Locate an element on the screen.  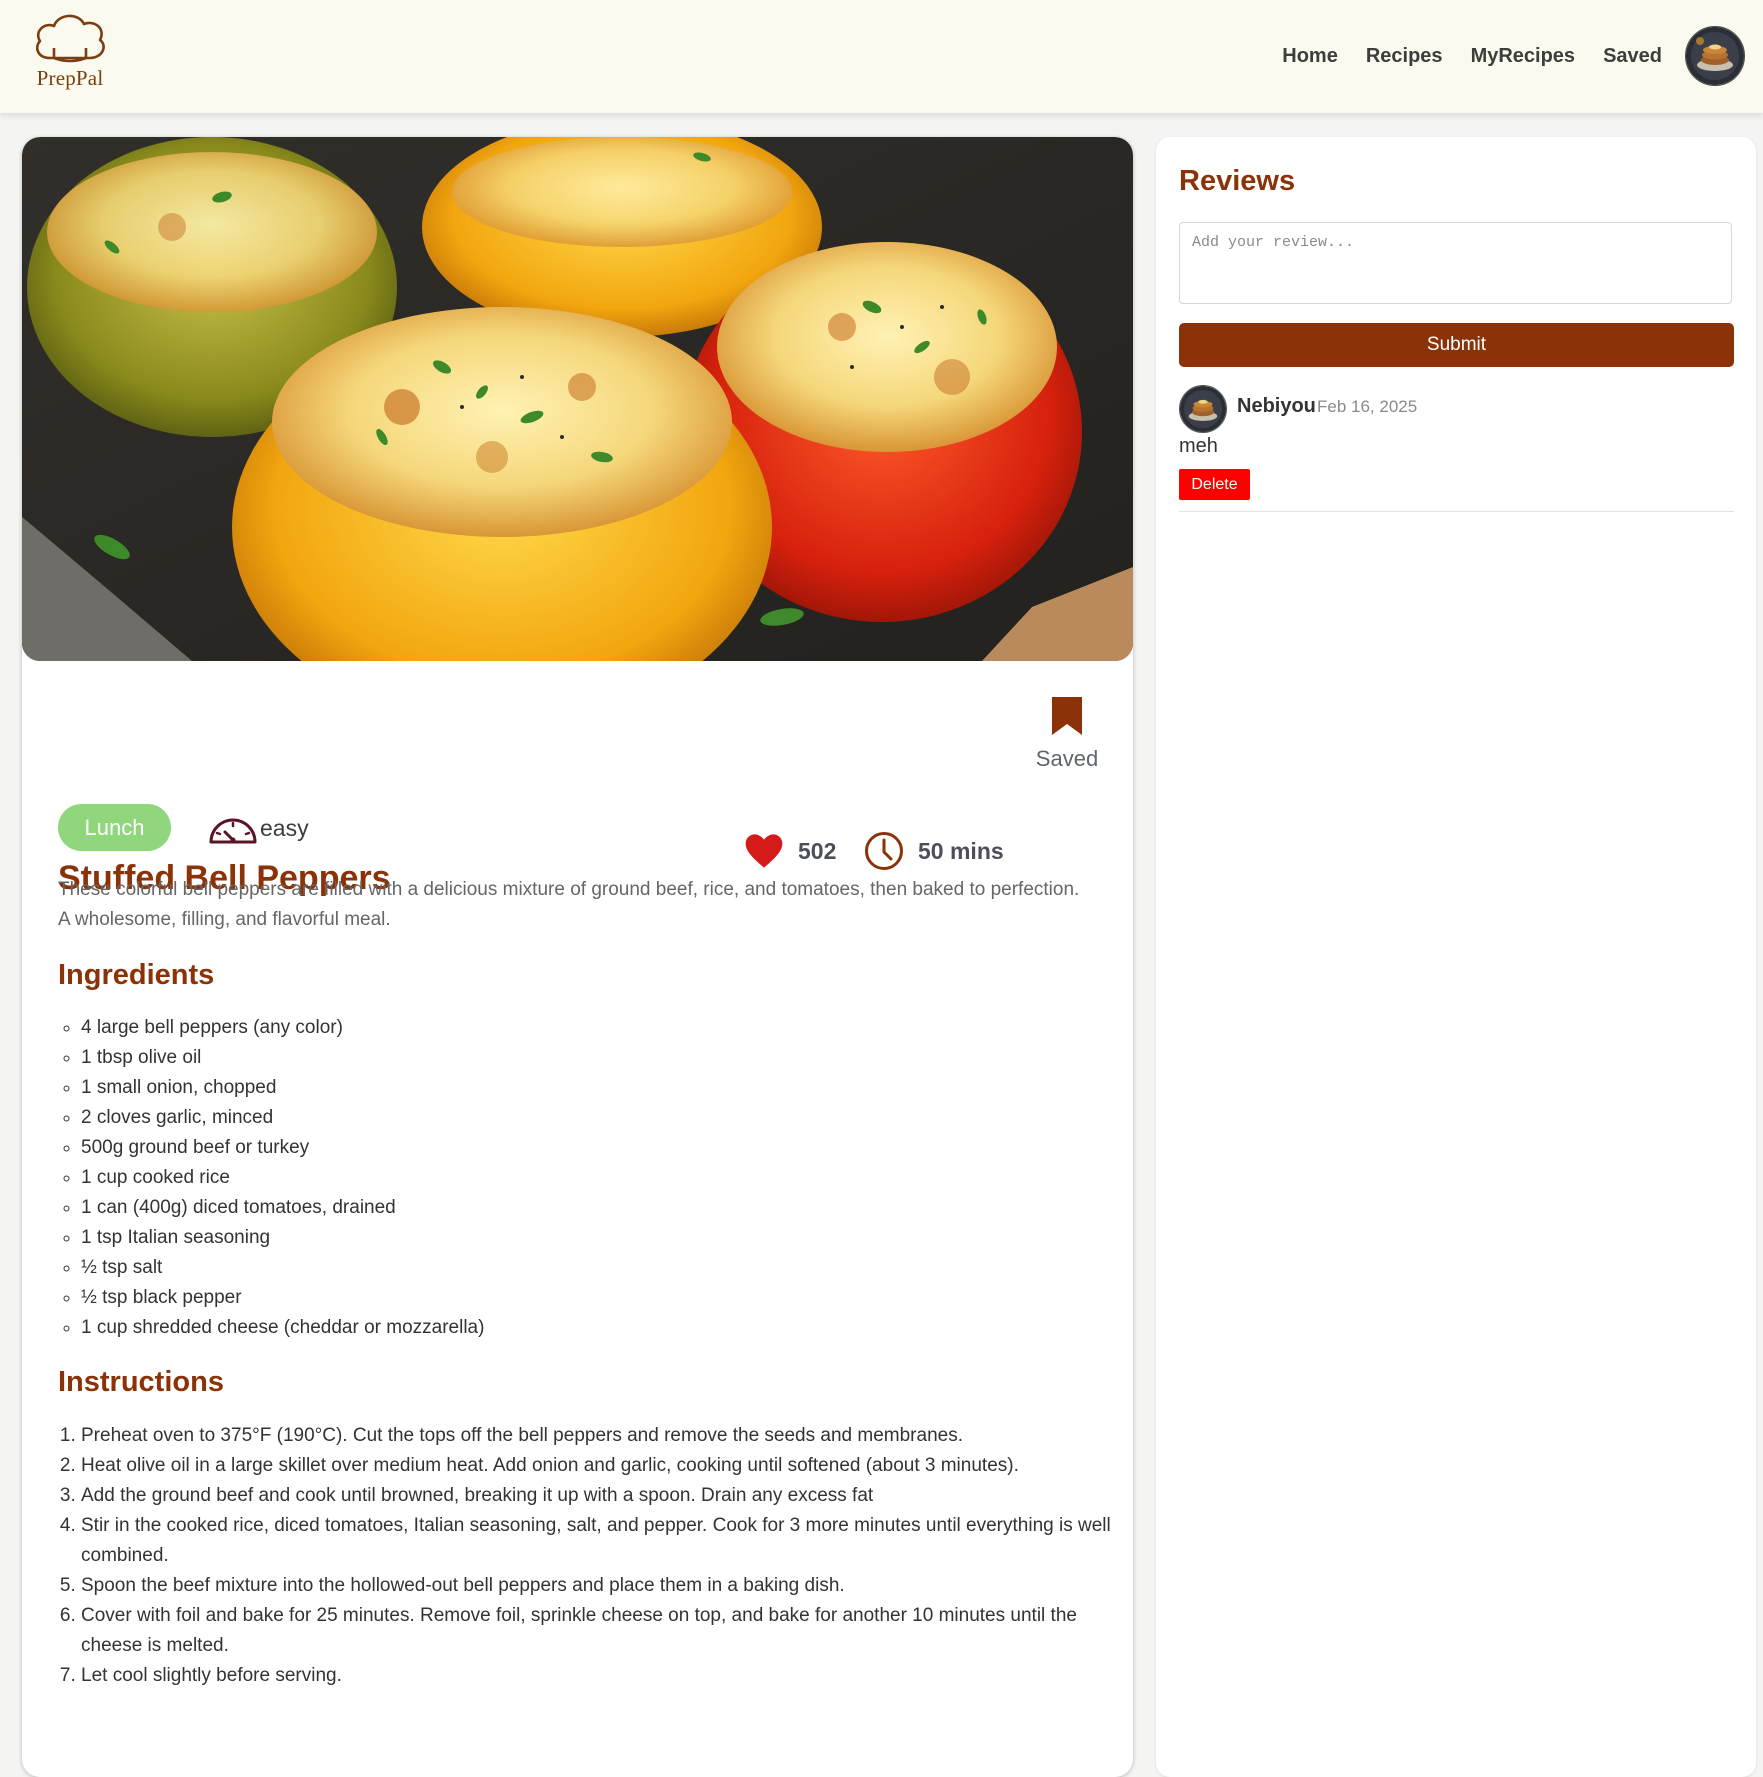
reviewer-avatar is located at coordinates (1203, 409).